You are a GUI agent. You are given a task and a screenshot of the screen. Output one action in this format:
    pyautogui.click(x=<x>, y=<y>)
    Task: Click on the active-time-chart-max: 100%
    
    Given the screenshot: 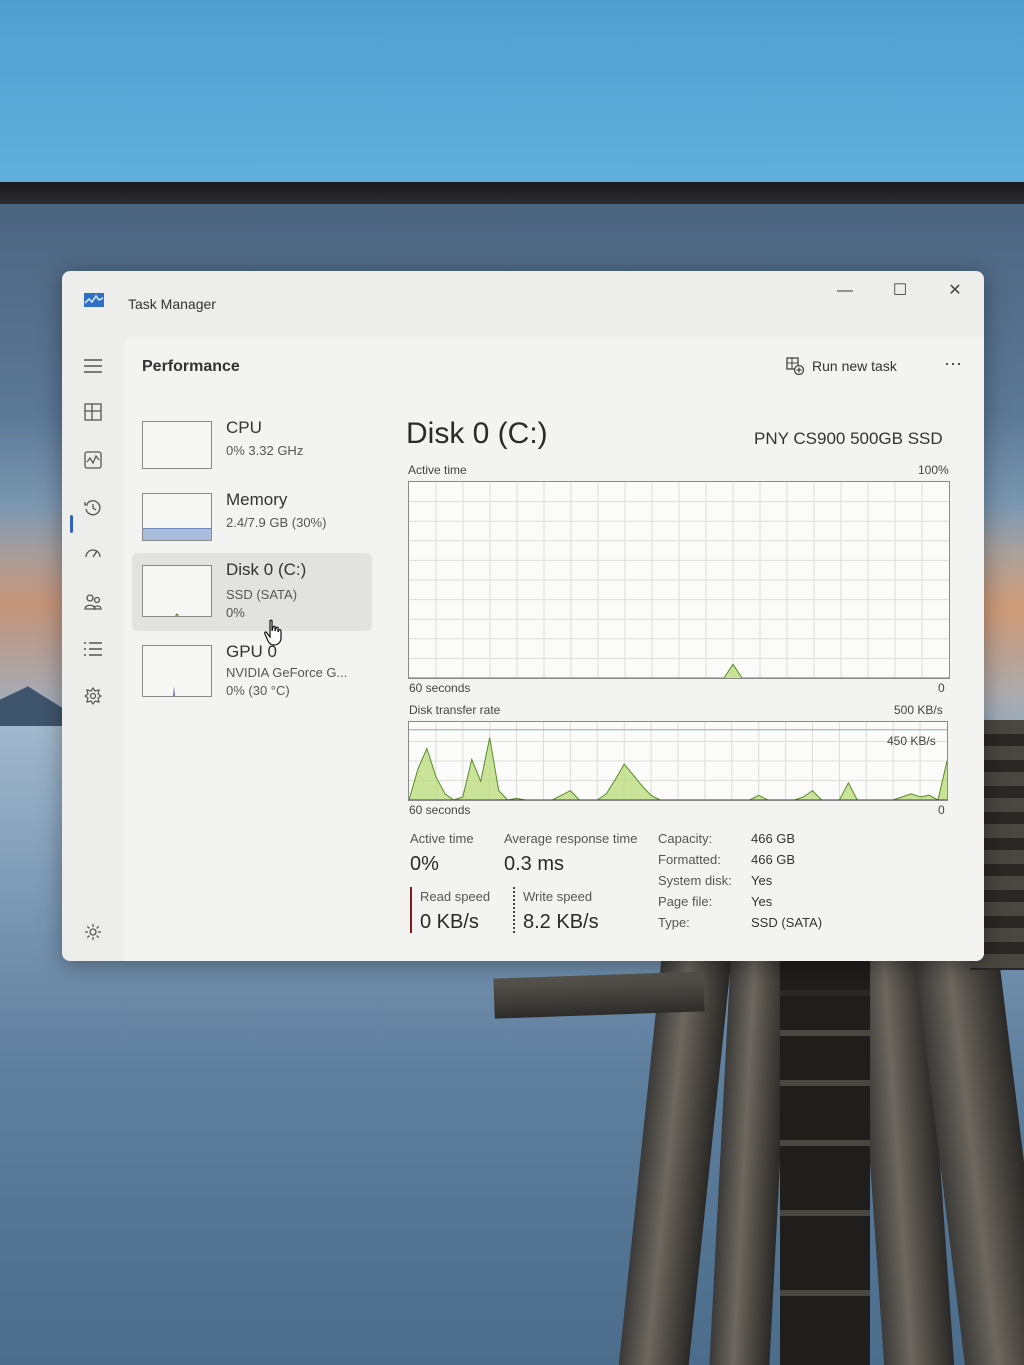 What is the action you would take?
    pyautogui.click(x=933, y=470)
    